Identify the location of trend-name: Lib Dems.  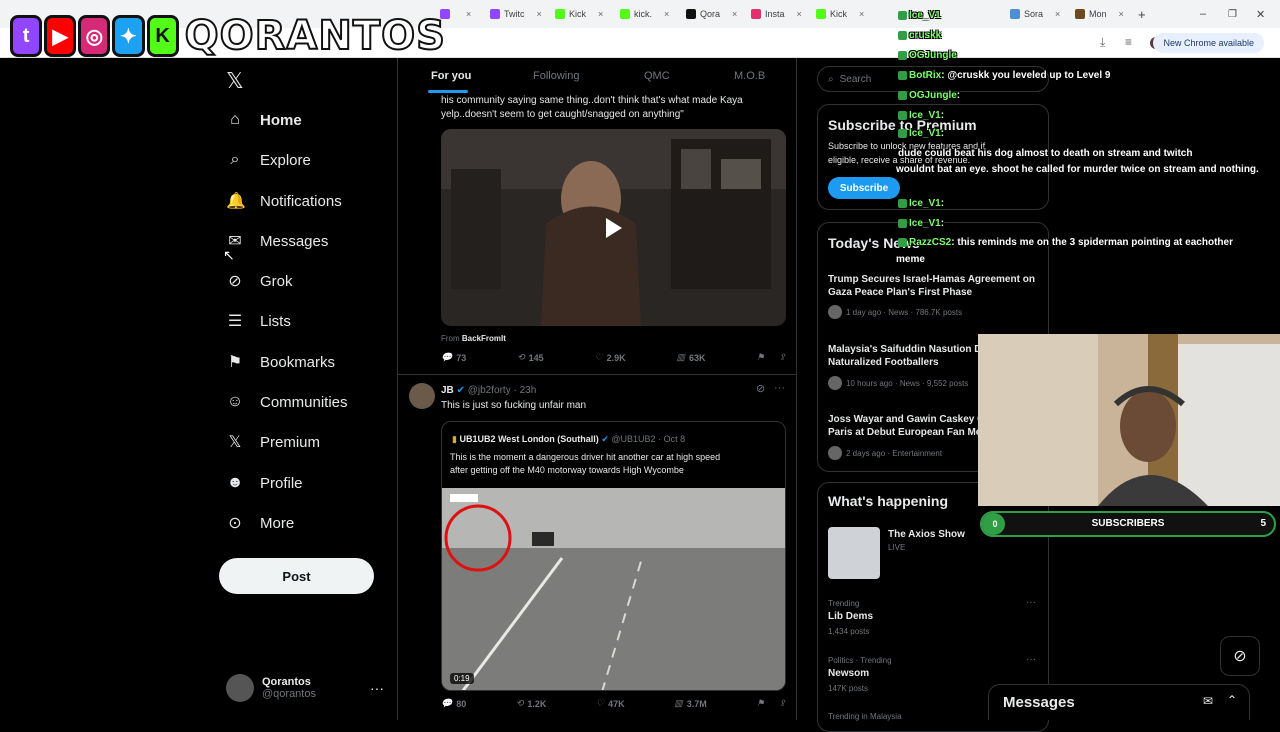
(850, 616).